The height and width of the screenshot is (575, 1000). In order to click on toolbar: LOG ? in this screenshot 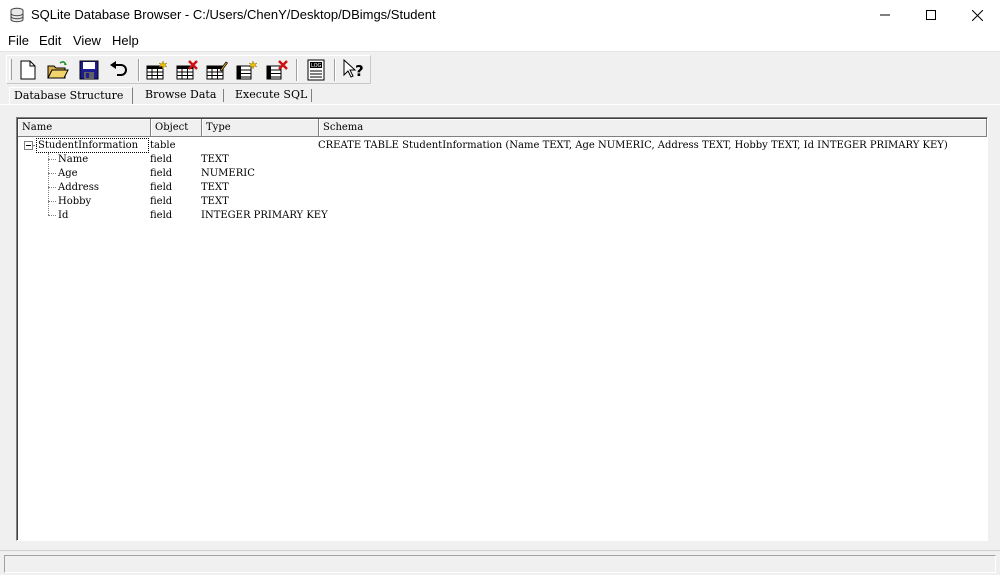, I will do `click(188, 69)`.